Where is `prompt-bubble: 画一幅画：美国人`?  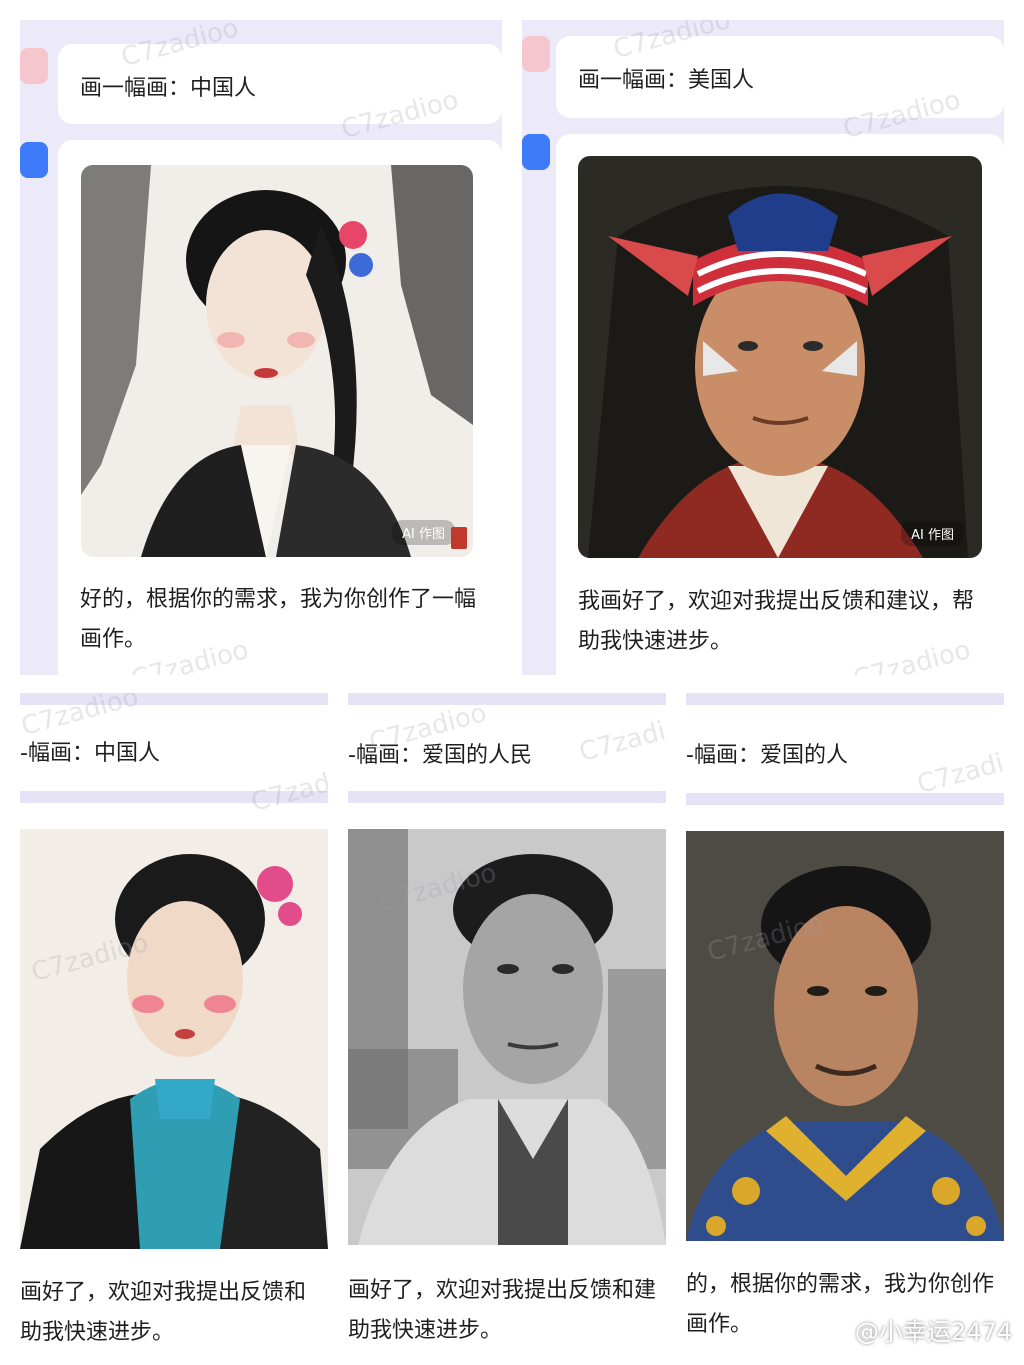
prompt-bubble: 画一幅画：美国人 is located at coordinates (780, 77).